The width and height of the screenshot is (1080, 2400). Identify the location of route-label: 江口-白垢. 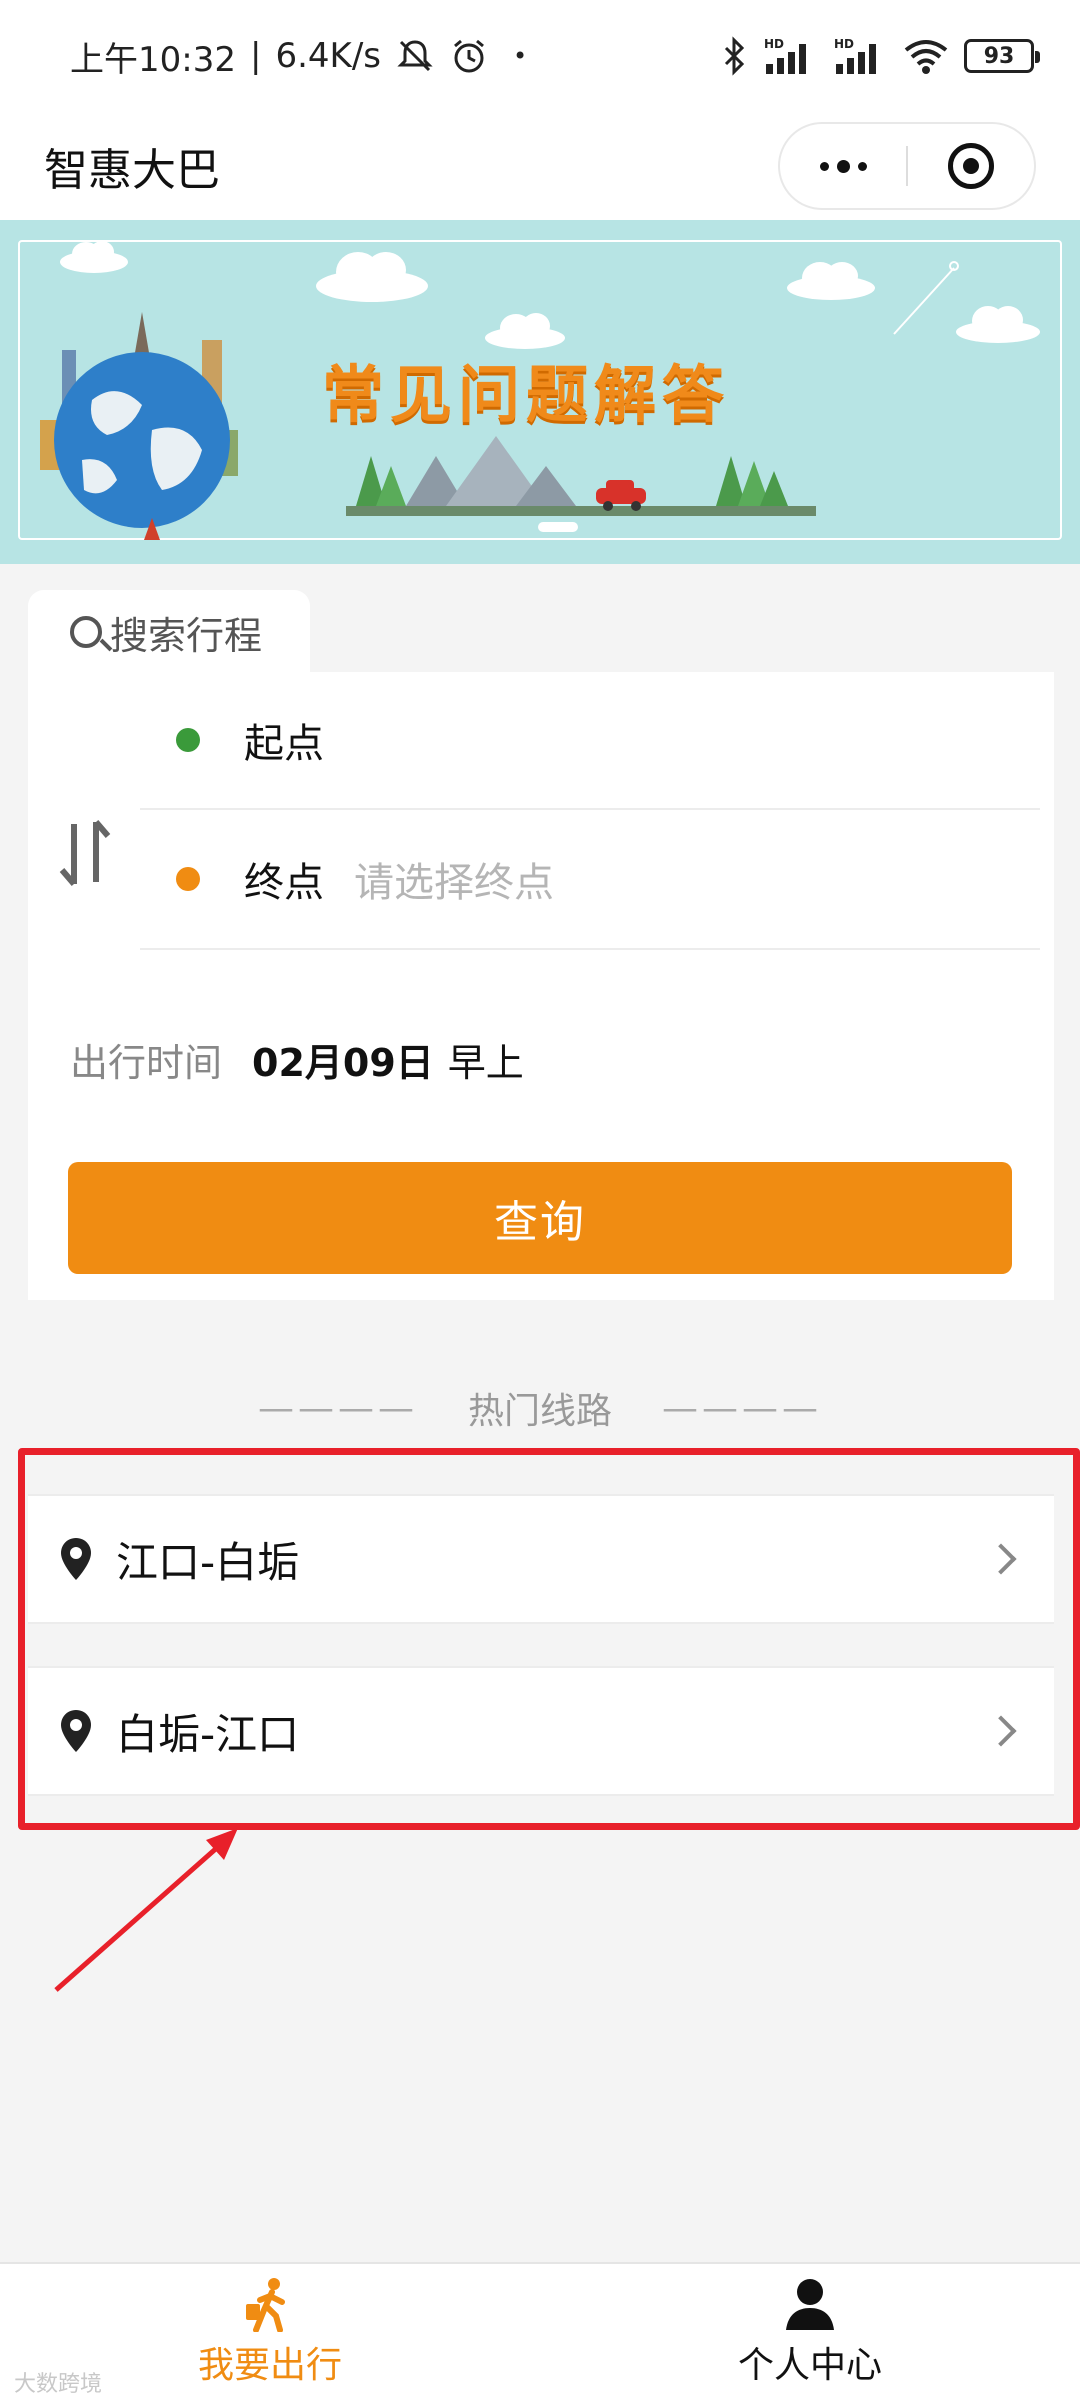
(208, 1562).